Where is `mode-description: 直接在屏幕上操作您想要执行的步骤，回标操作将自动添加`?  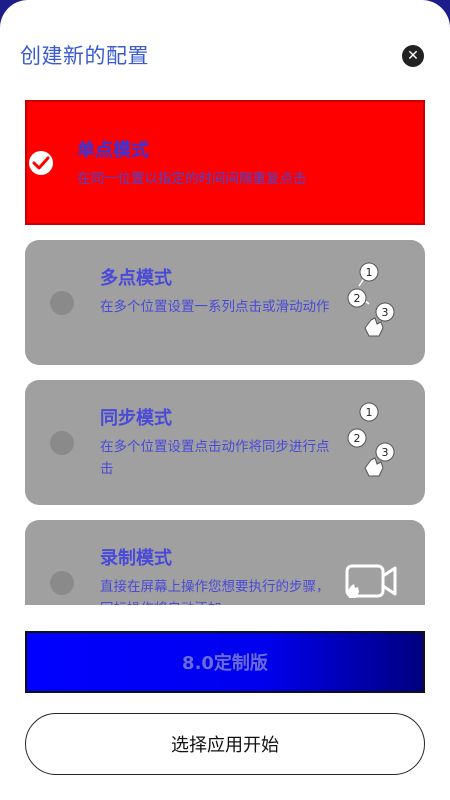 mode-description: 直接在屏幕上操作您想要执行的步骤，回标操作将自动添加 is located at coordinates (215, 592).